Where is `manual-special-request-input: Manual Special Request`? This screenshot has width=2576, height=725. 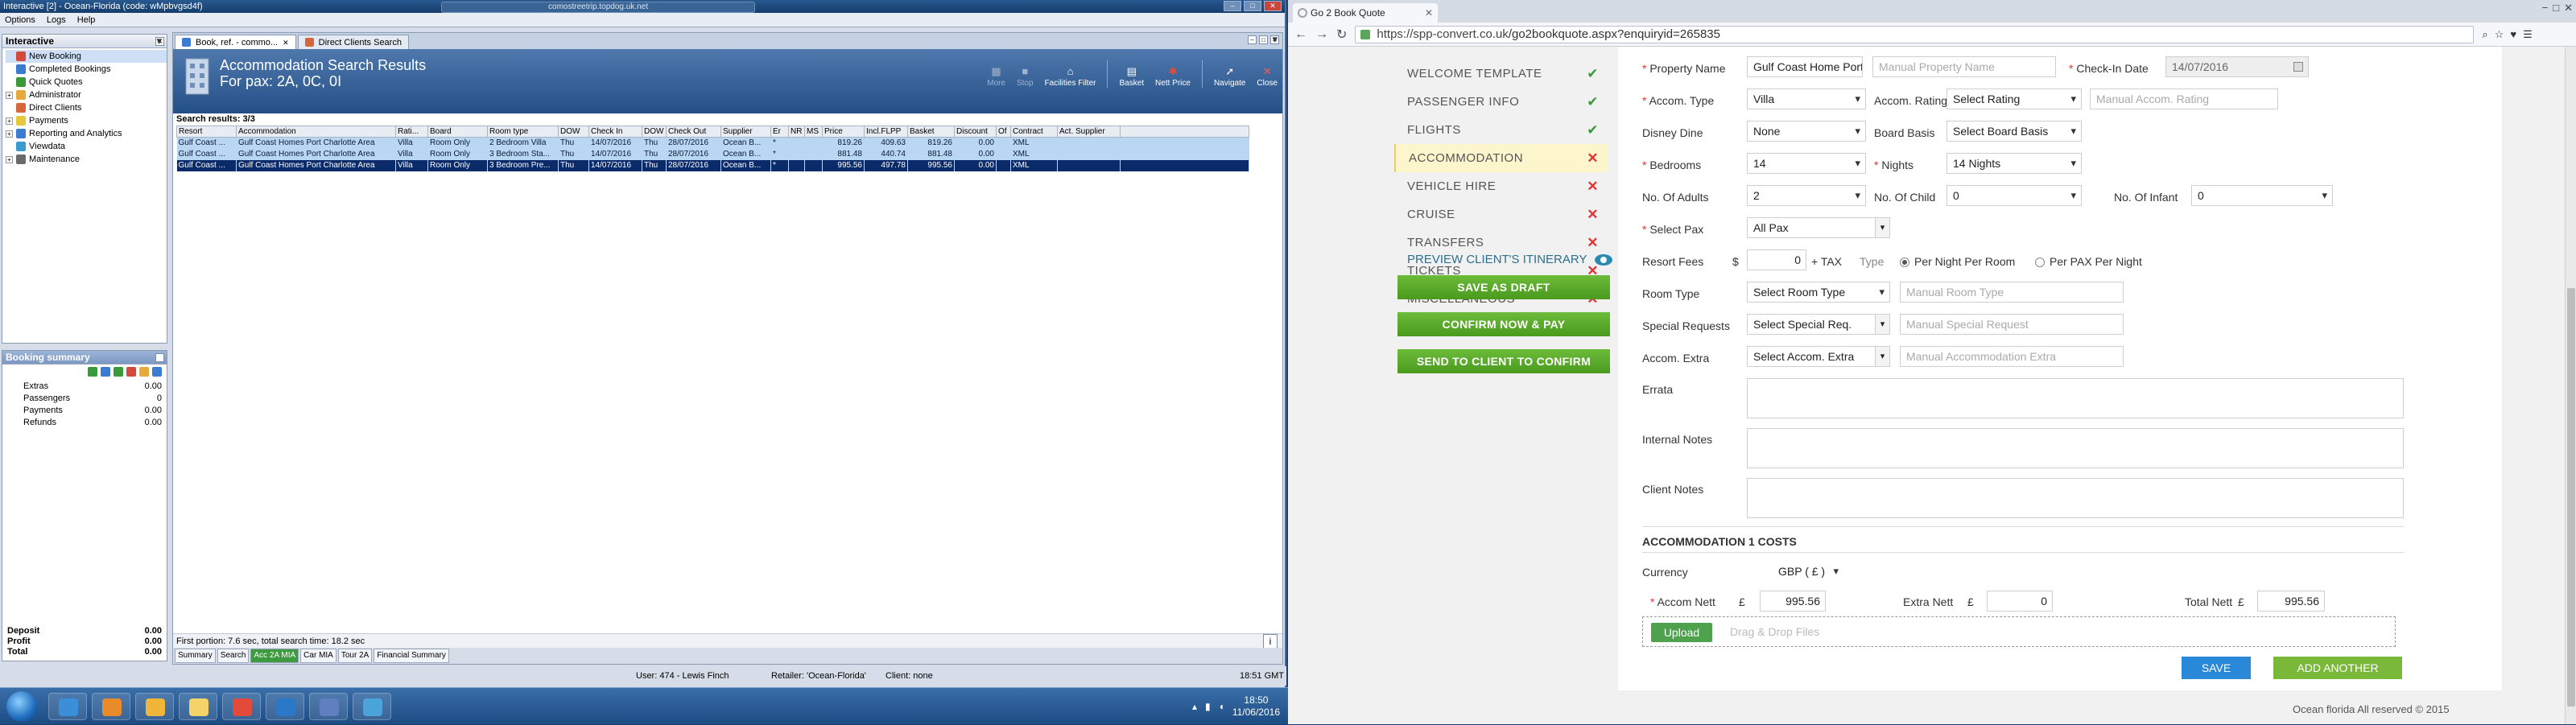
manual-special-request-input: Manual Special Request is located at coordinates (2012, 324).